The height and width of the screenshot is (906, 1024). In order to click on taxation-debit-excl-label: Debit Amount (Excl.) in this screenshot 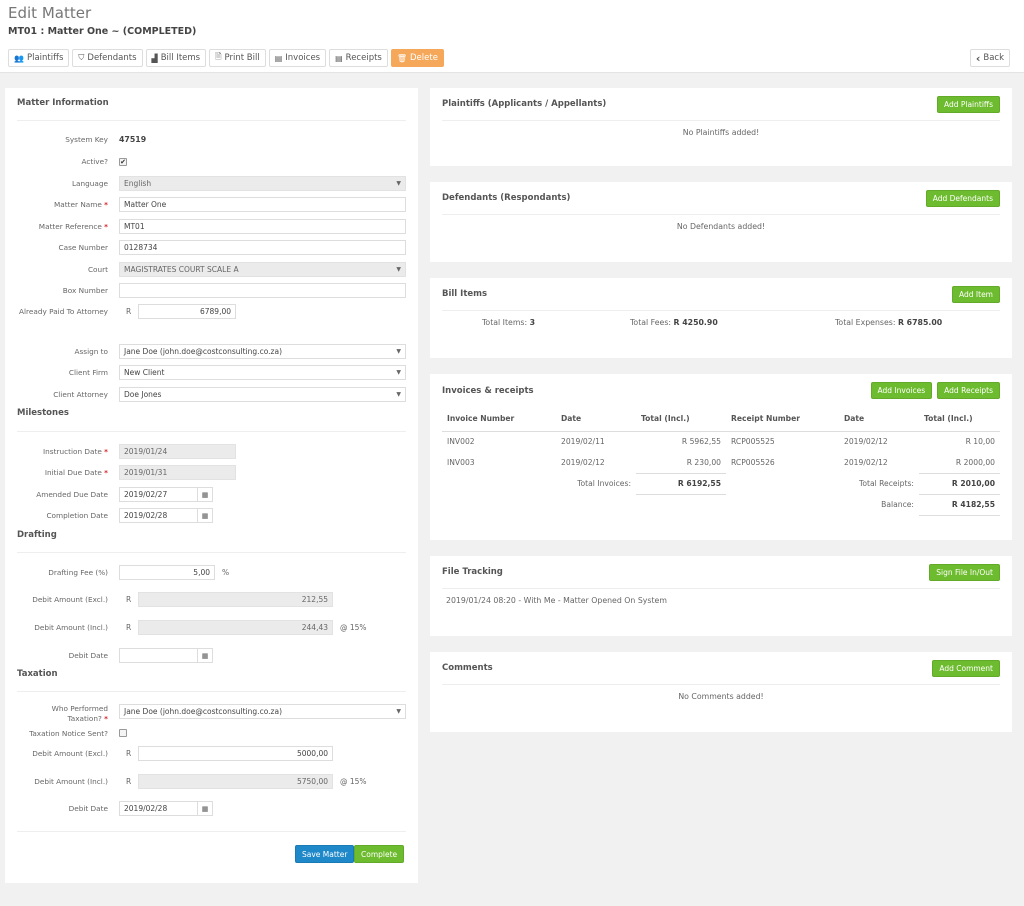, I will do `click(70, 753)`.